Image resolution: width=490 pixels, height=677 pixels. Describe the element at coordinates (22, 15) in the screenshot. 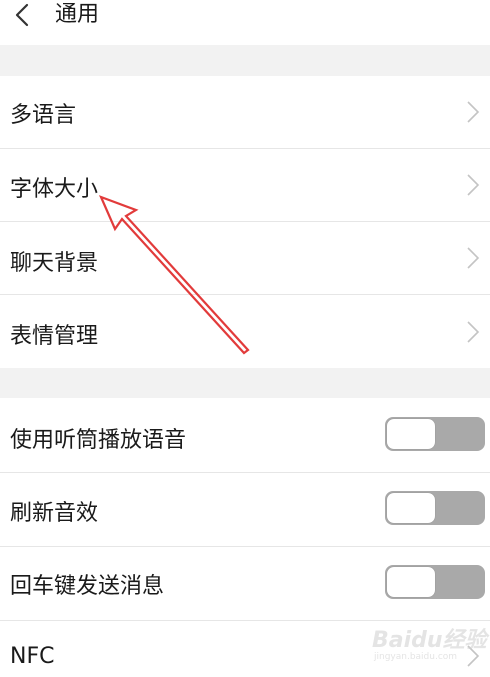

I see `back-arrow-icon` at that location.